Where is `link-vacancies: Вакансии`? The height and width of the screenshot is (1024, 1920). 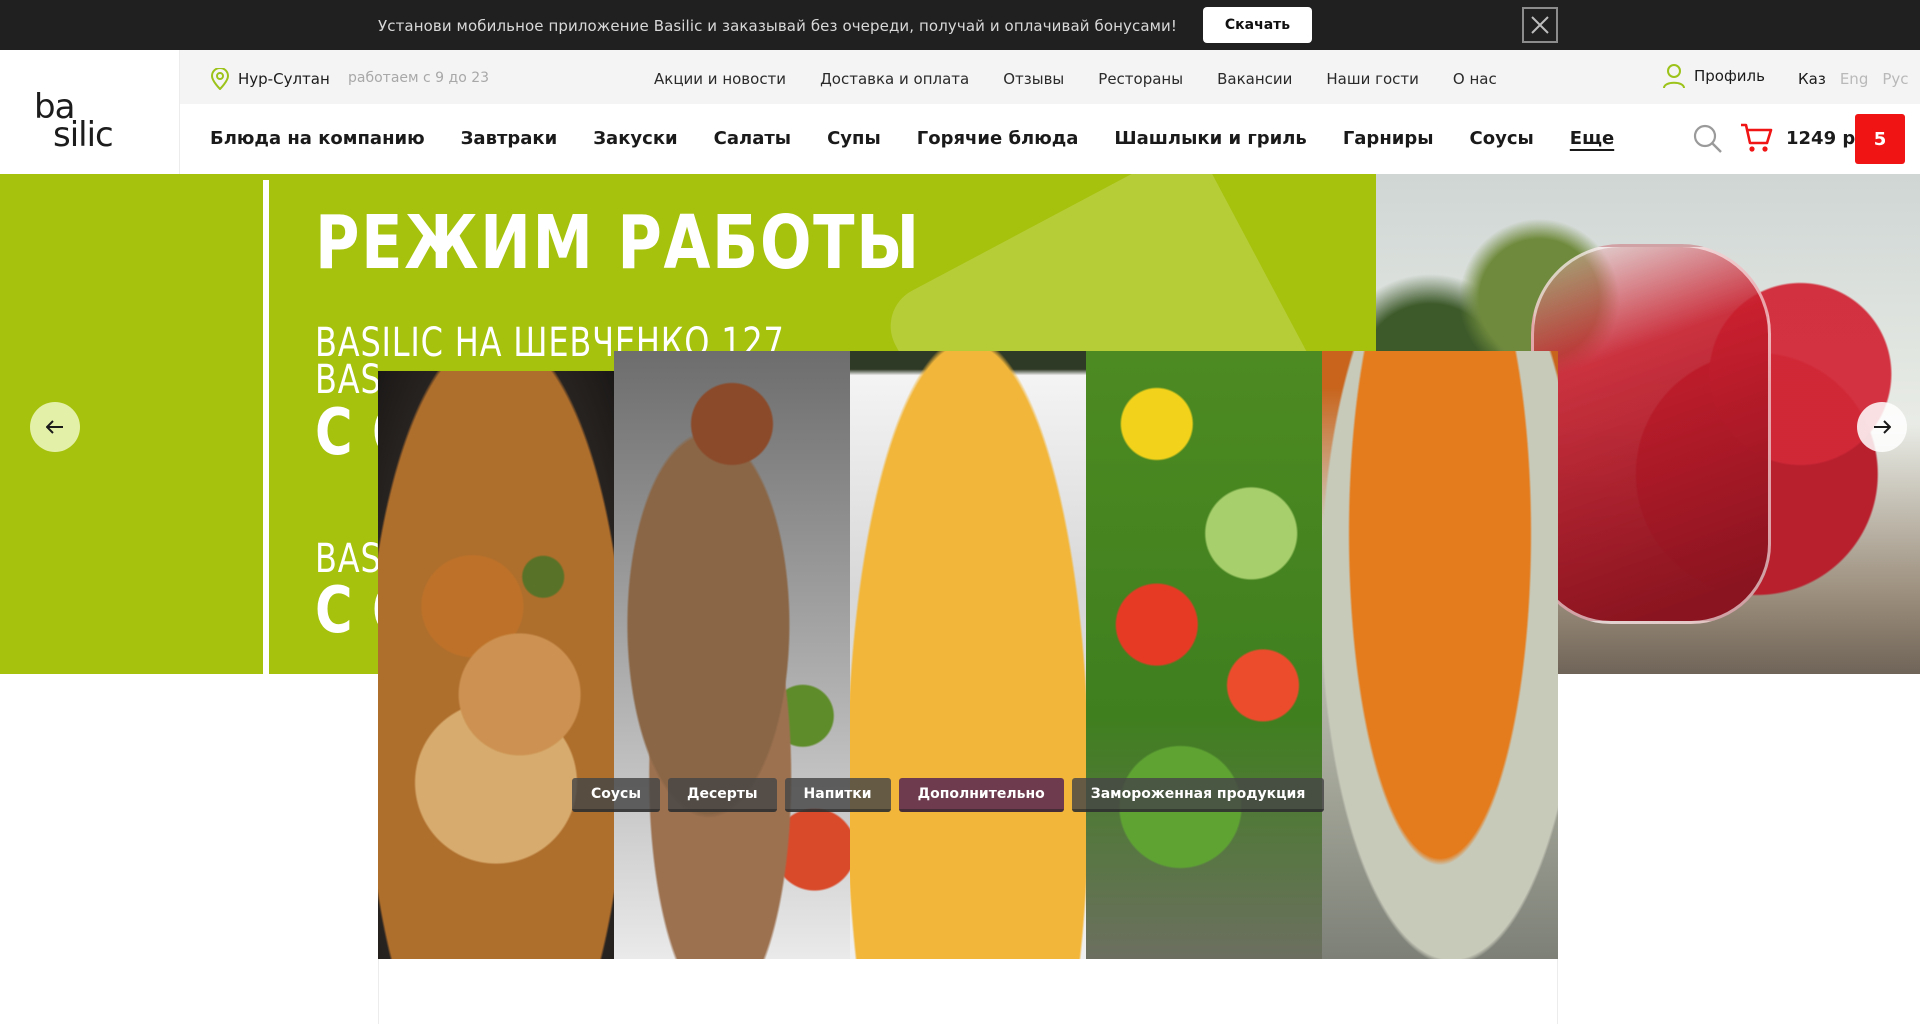 link-vacancies: Вакансии is located at coordinates (1254, 79).